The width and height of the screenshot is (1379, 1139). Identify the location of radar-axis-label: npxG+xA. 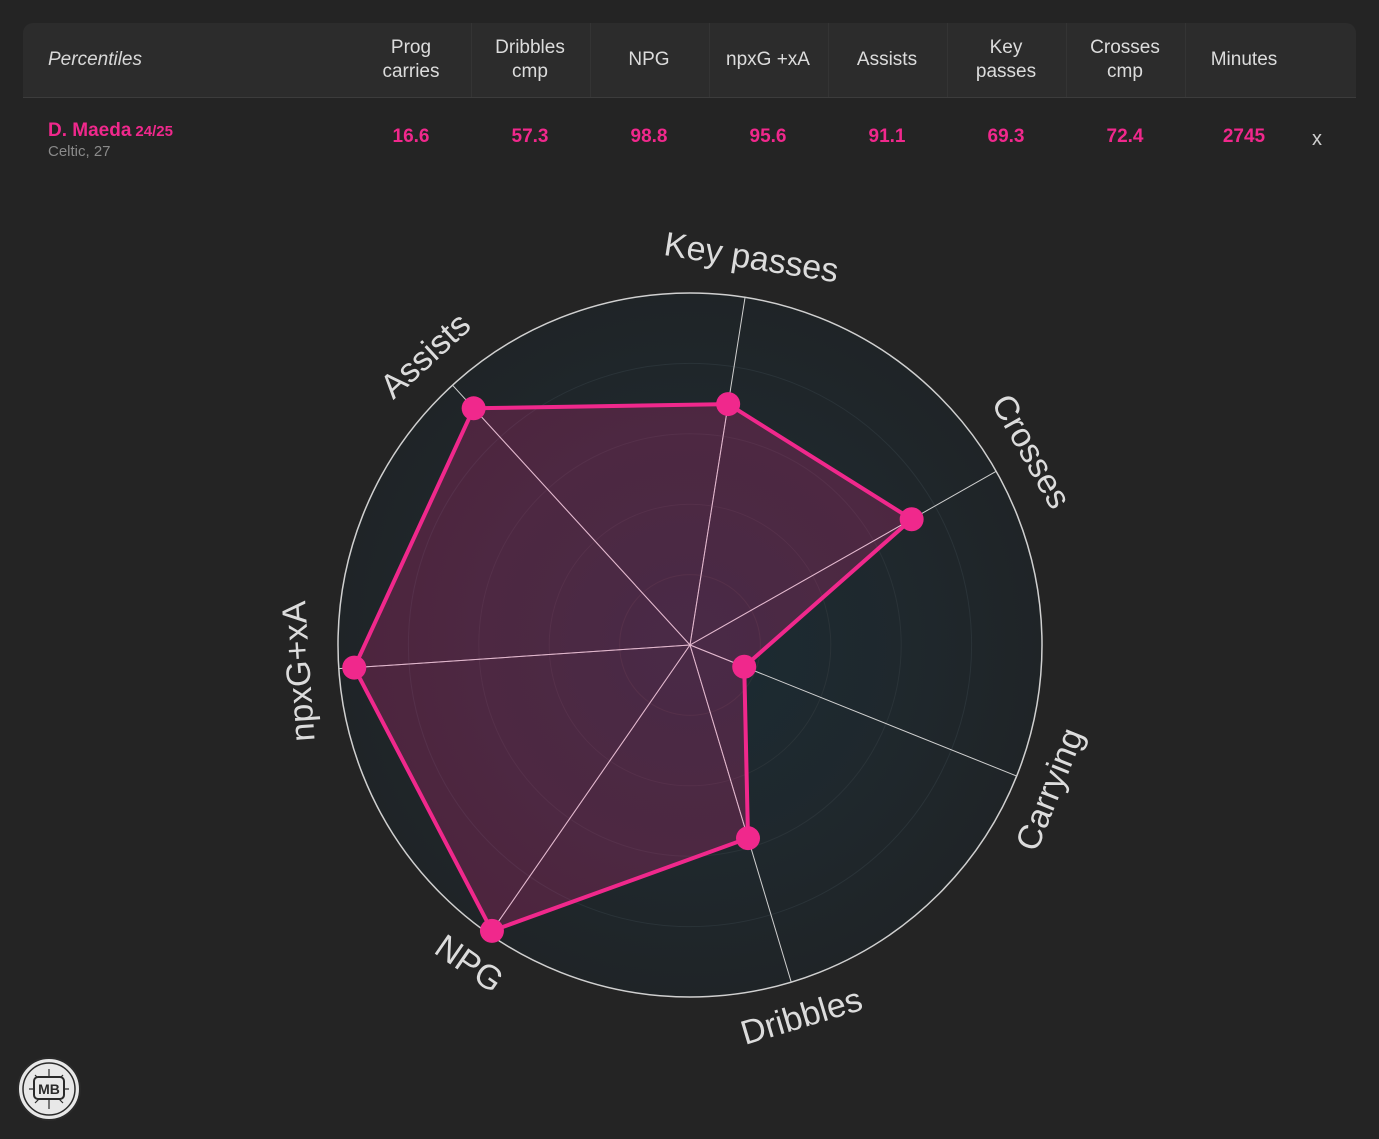
(298, 671).